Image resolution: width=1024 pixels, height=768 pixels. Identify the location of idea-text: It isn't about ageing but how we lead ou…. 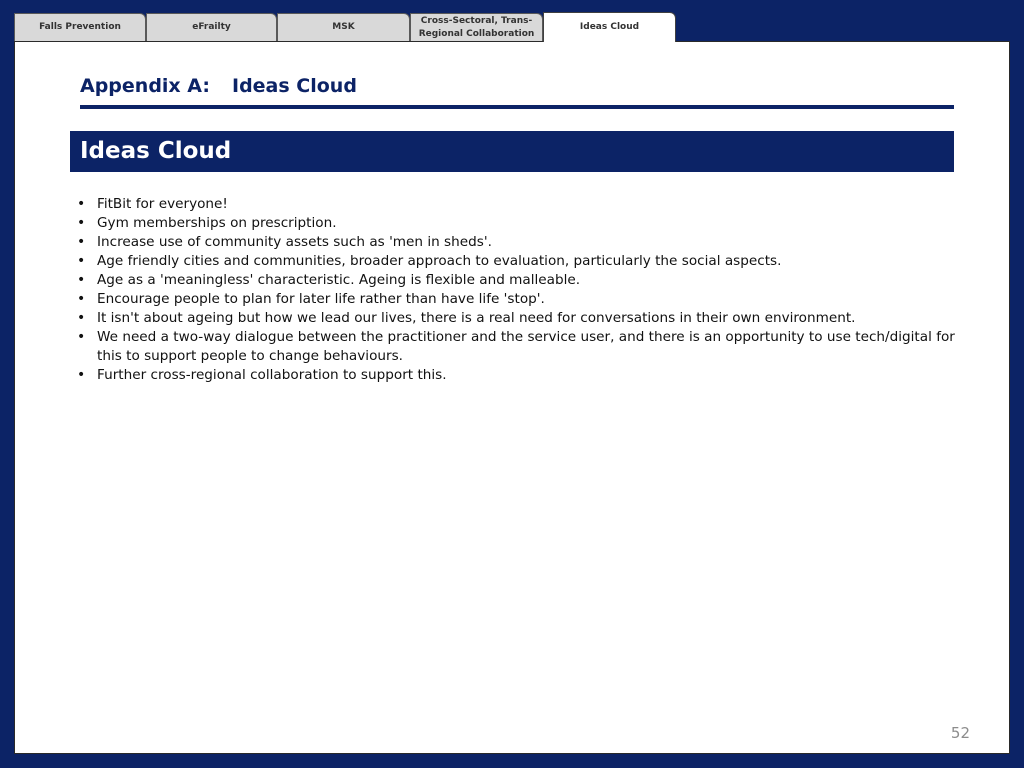
(476, 318).